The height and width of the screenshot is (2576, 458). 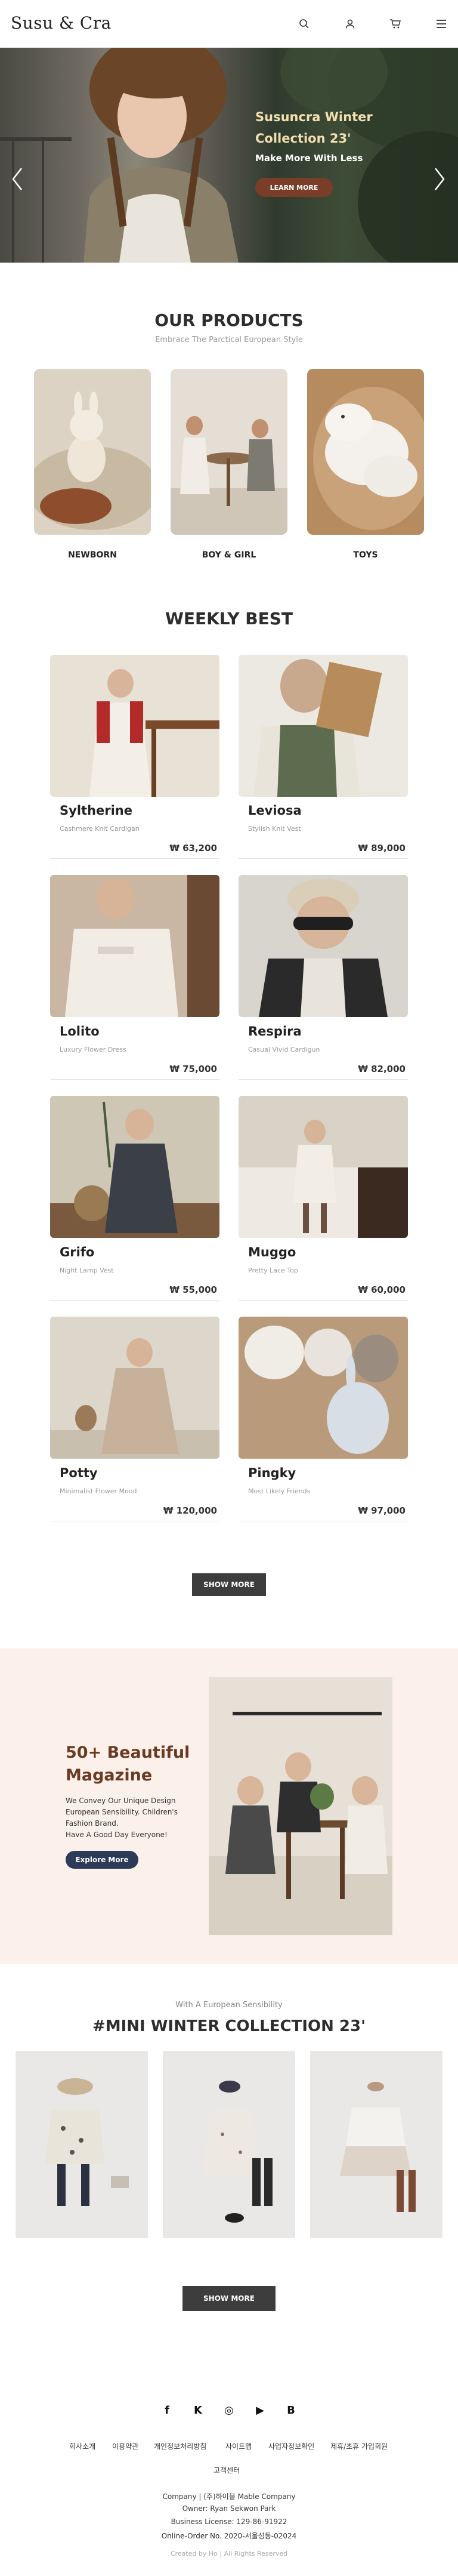 What do you see at coordinates (441, 24) in the screenshot?
I see `menu-icon` at bounding box center [441, 24].